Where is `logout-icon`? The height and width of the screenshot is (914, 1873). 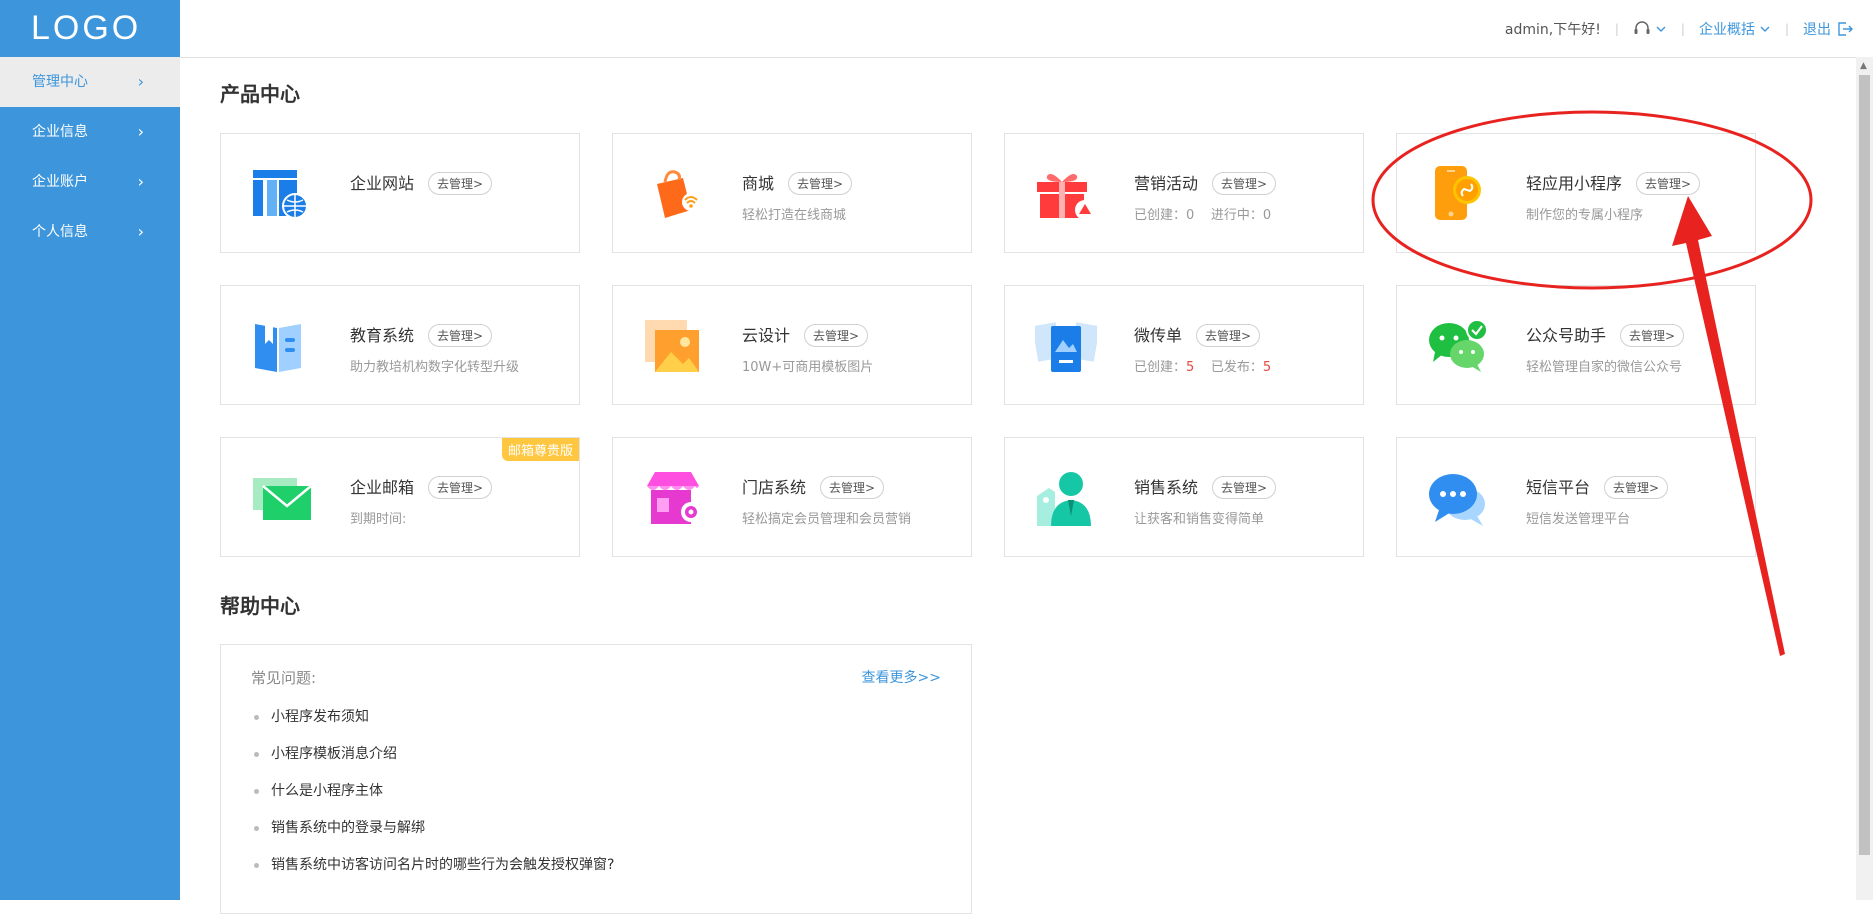 logout-icon is located at coordinates (1845, 28).